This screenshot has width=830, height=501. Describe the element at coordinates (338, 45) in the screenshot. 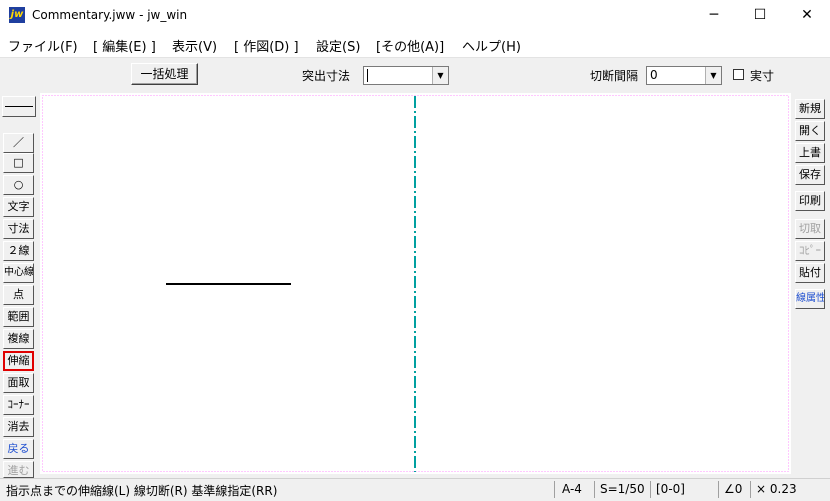

I see `menu-settings: 設定(S)` at that location.